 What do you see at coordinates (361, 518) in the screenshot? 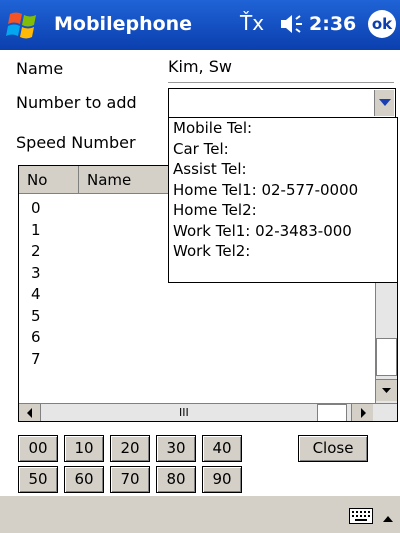
I see `keyboard-icon` at bounding box center [361, 518].